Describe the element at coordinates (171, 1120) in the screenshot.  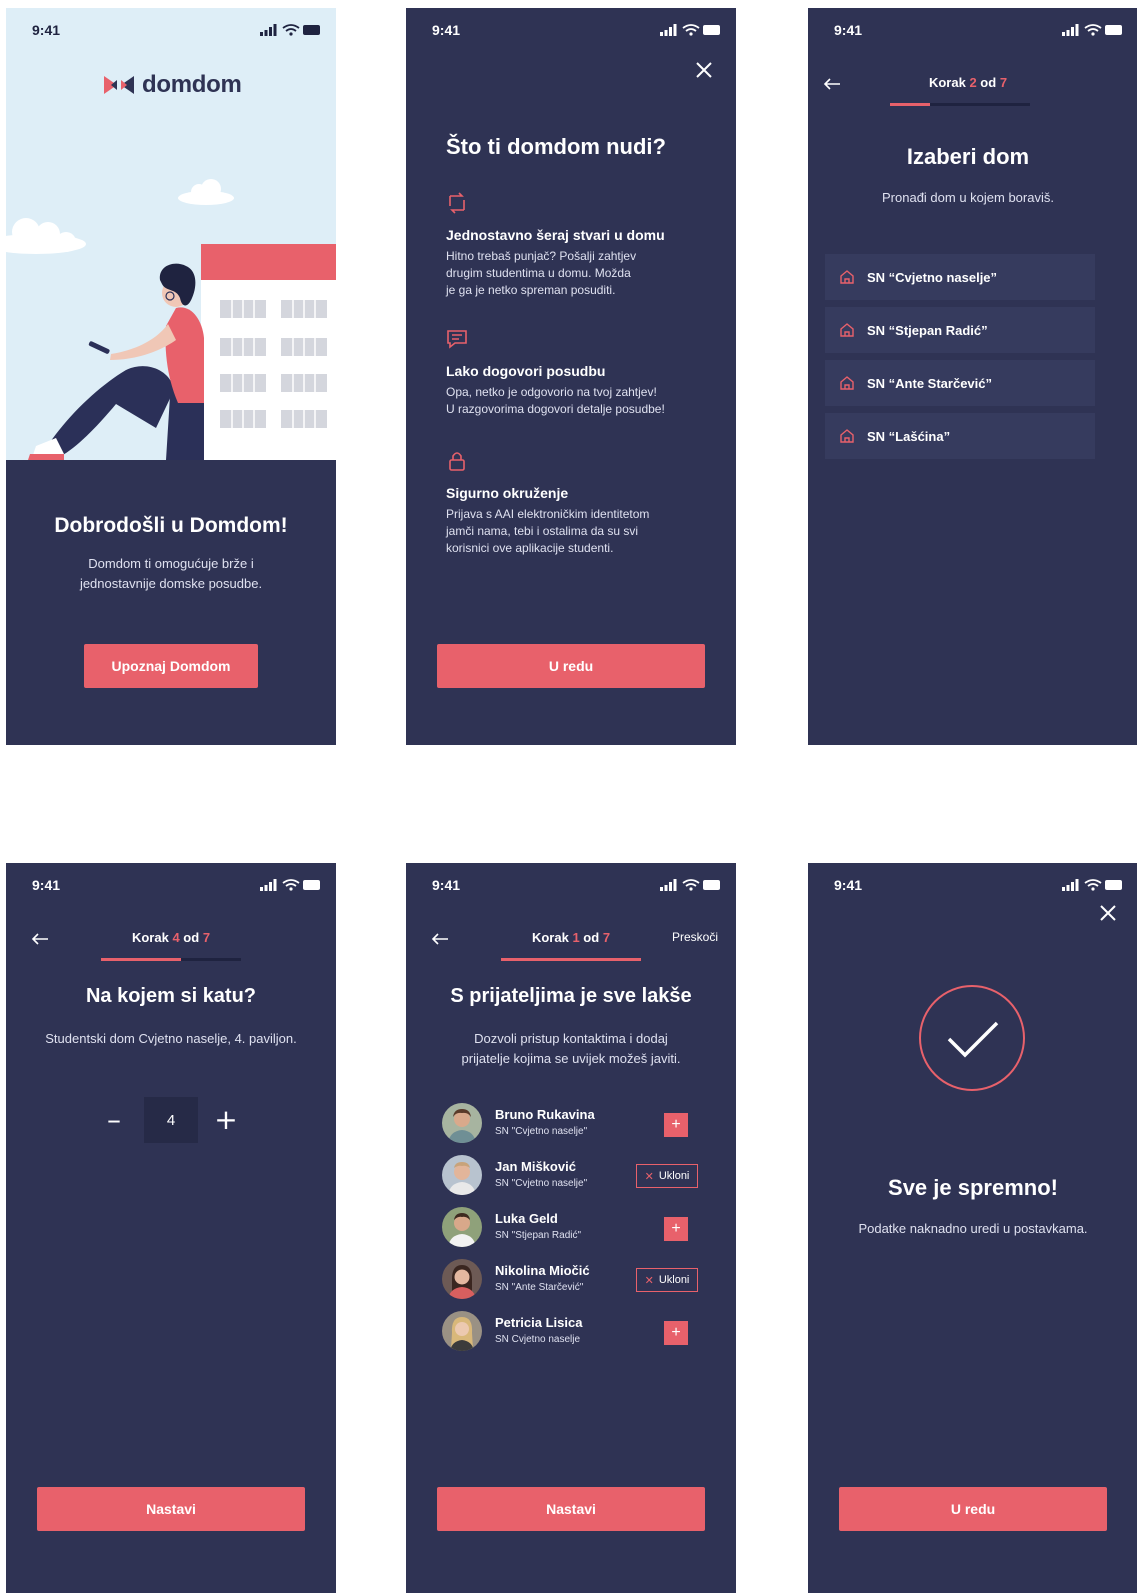
I see `floor-value: 4` at that location.